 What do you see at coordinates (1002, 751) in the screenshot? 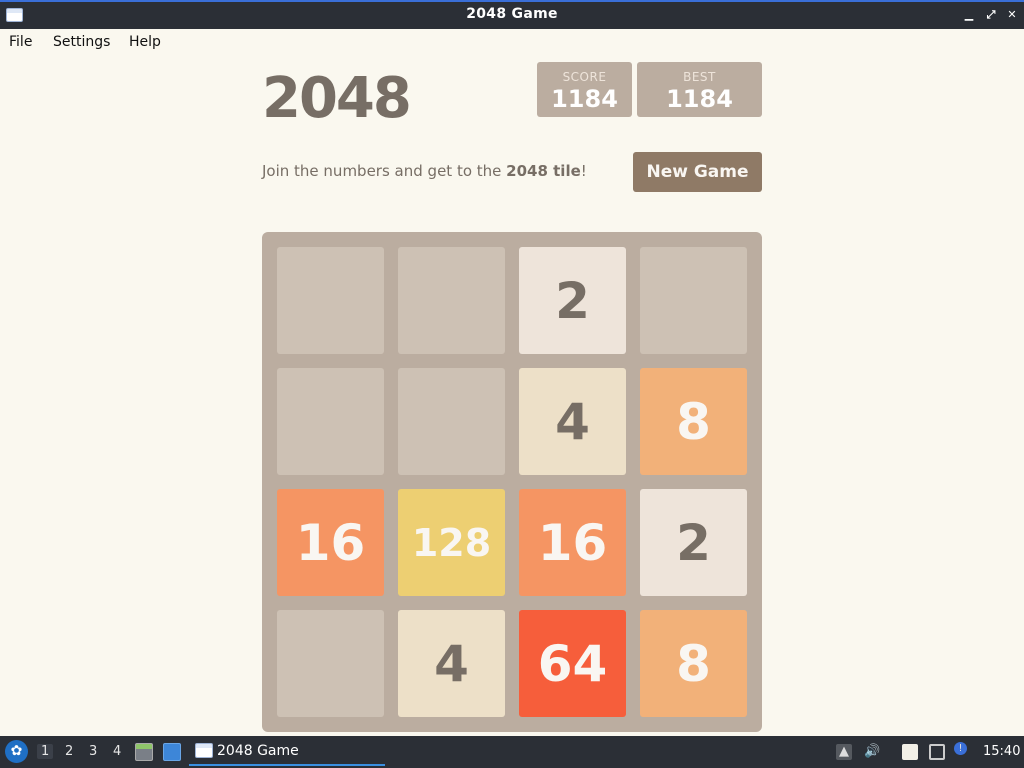
I see `clock: 15:40` at bounding box center [1002, 751].